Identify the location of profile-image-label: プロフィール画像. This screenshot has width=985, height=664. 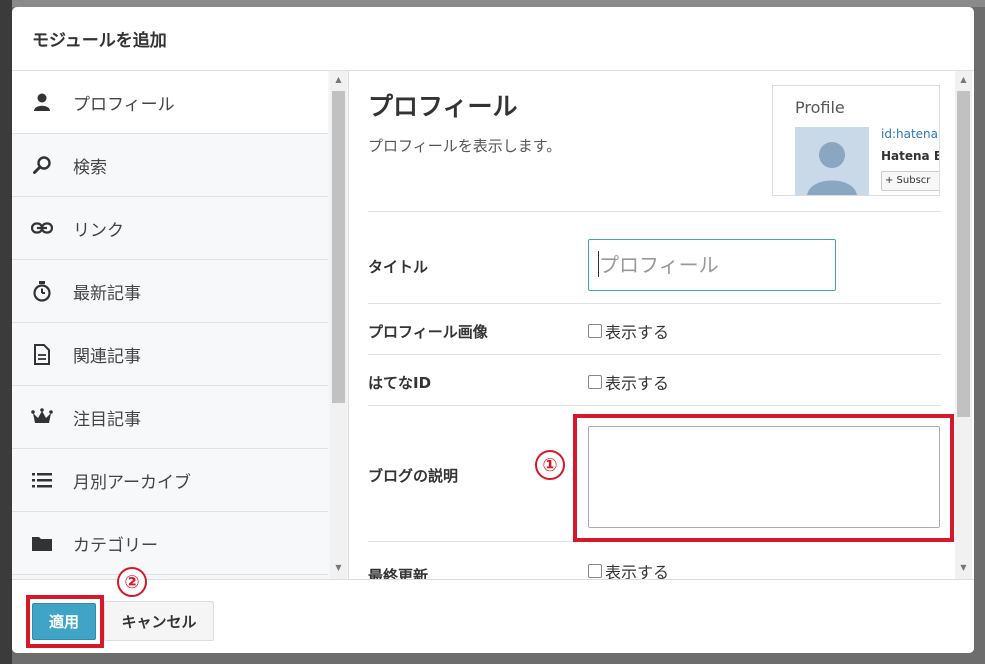
(428, 332).